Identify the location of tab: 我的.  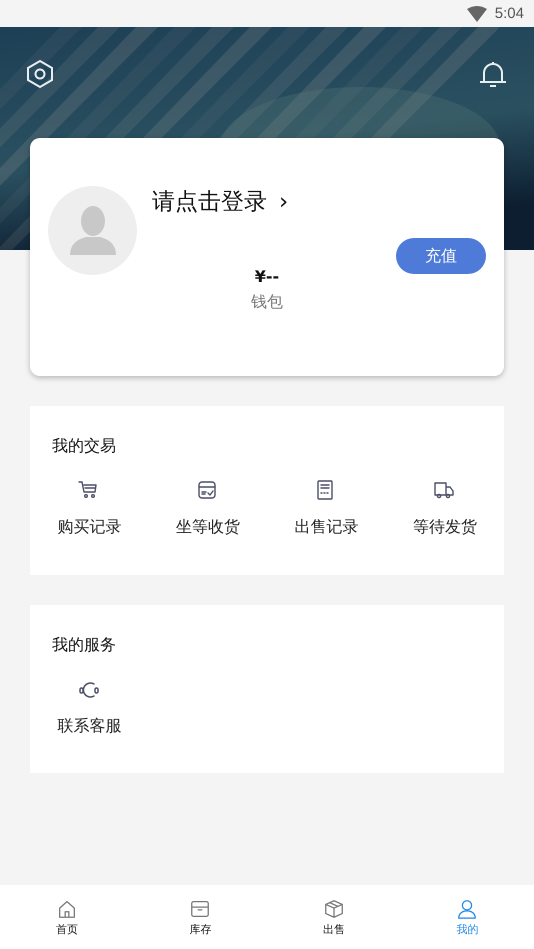
(467, 917).